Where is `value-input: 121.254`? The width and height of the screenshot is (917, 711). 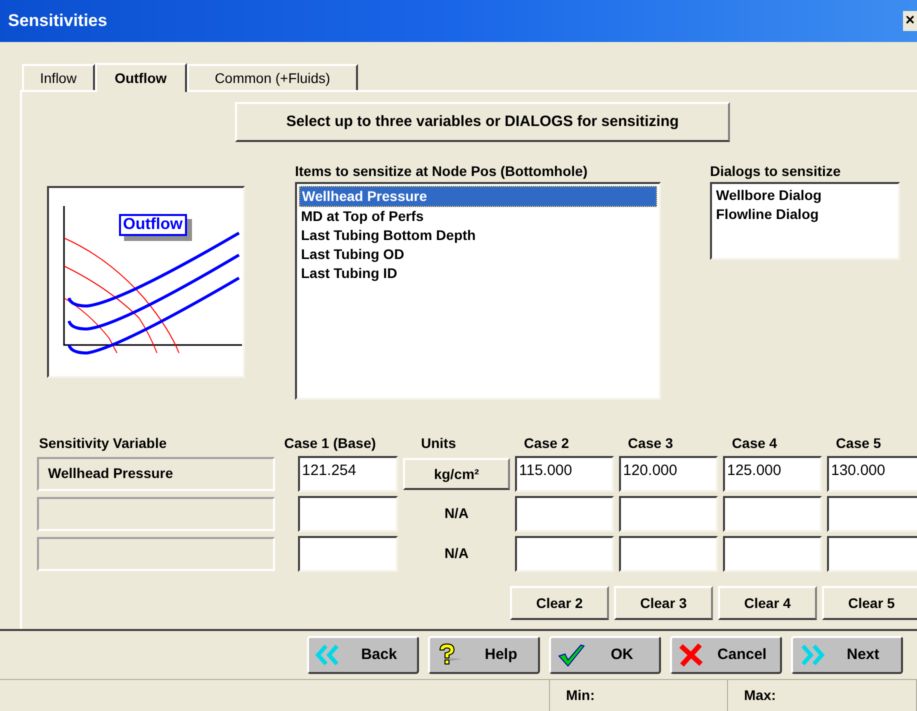
value-input: 121.254 is located at coordinates (348, 474).